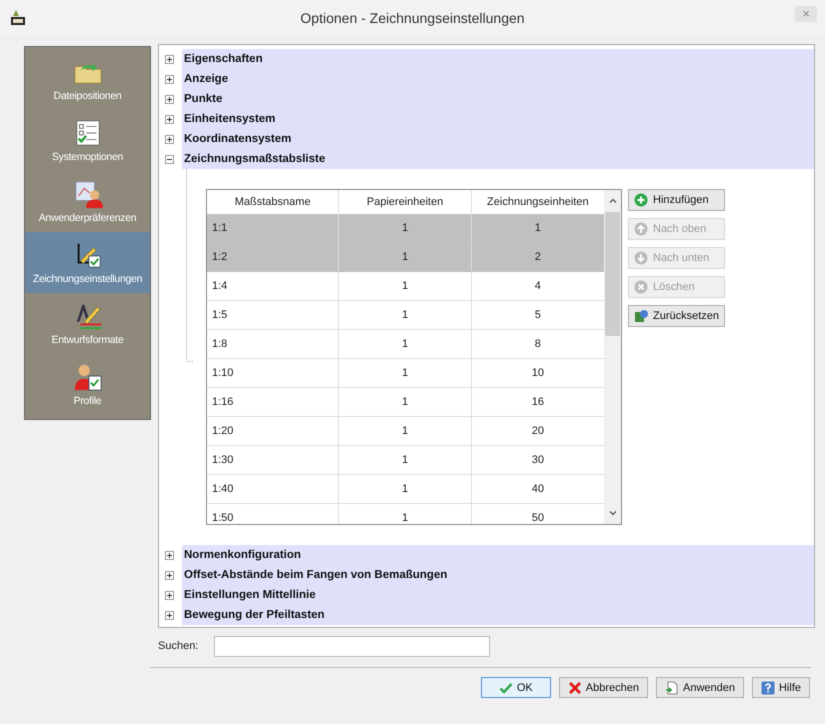 This screenshot has height=724, width=825. I want to click on app-icon, so click(18, 18).